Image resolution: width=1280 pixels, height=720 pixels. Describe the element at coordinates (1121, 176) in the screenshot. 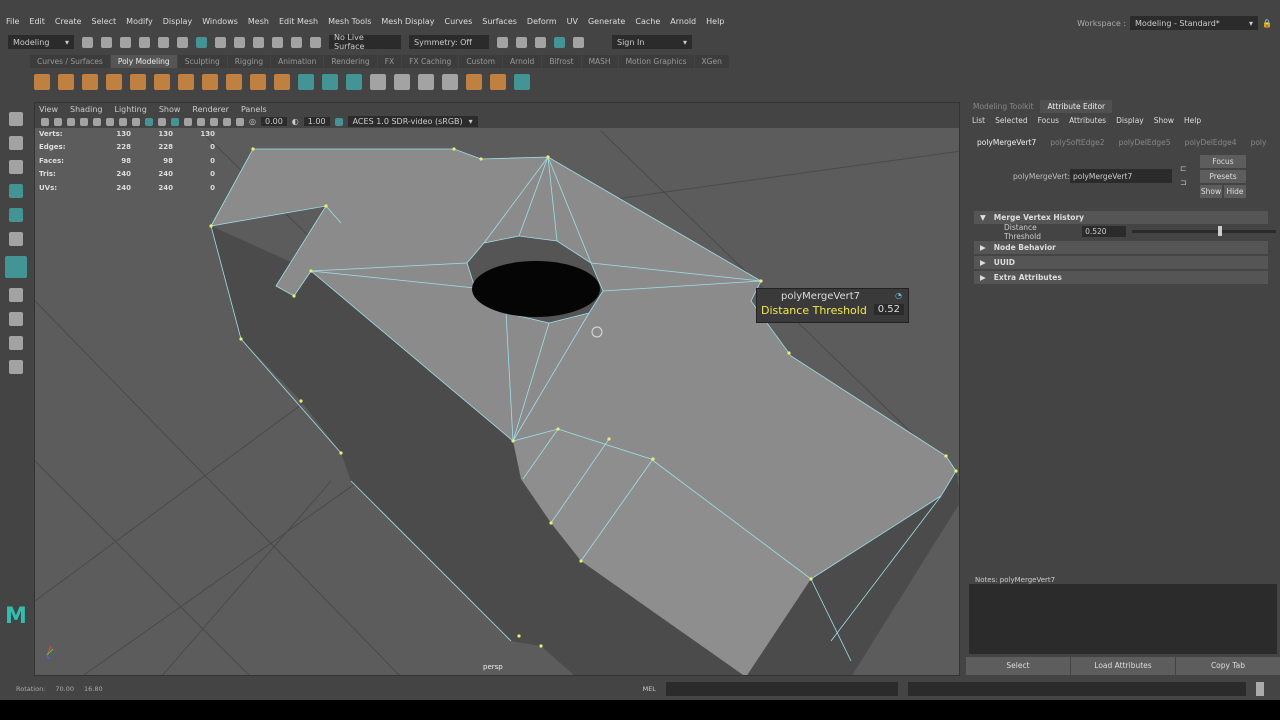

I see `node-name-field: polyMergeVert7` at that location.